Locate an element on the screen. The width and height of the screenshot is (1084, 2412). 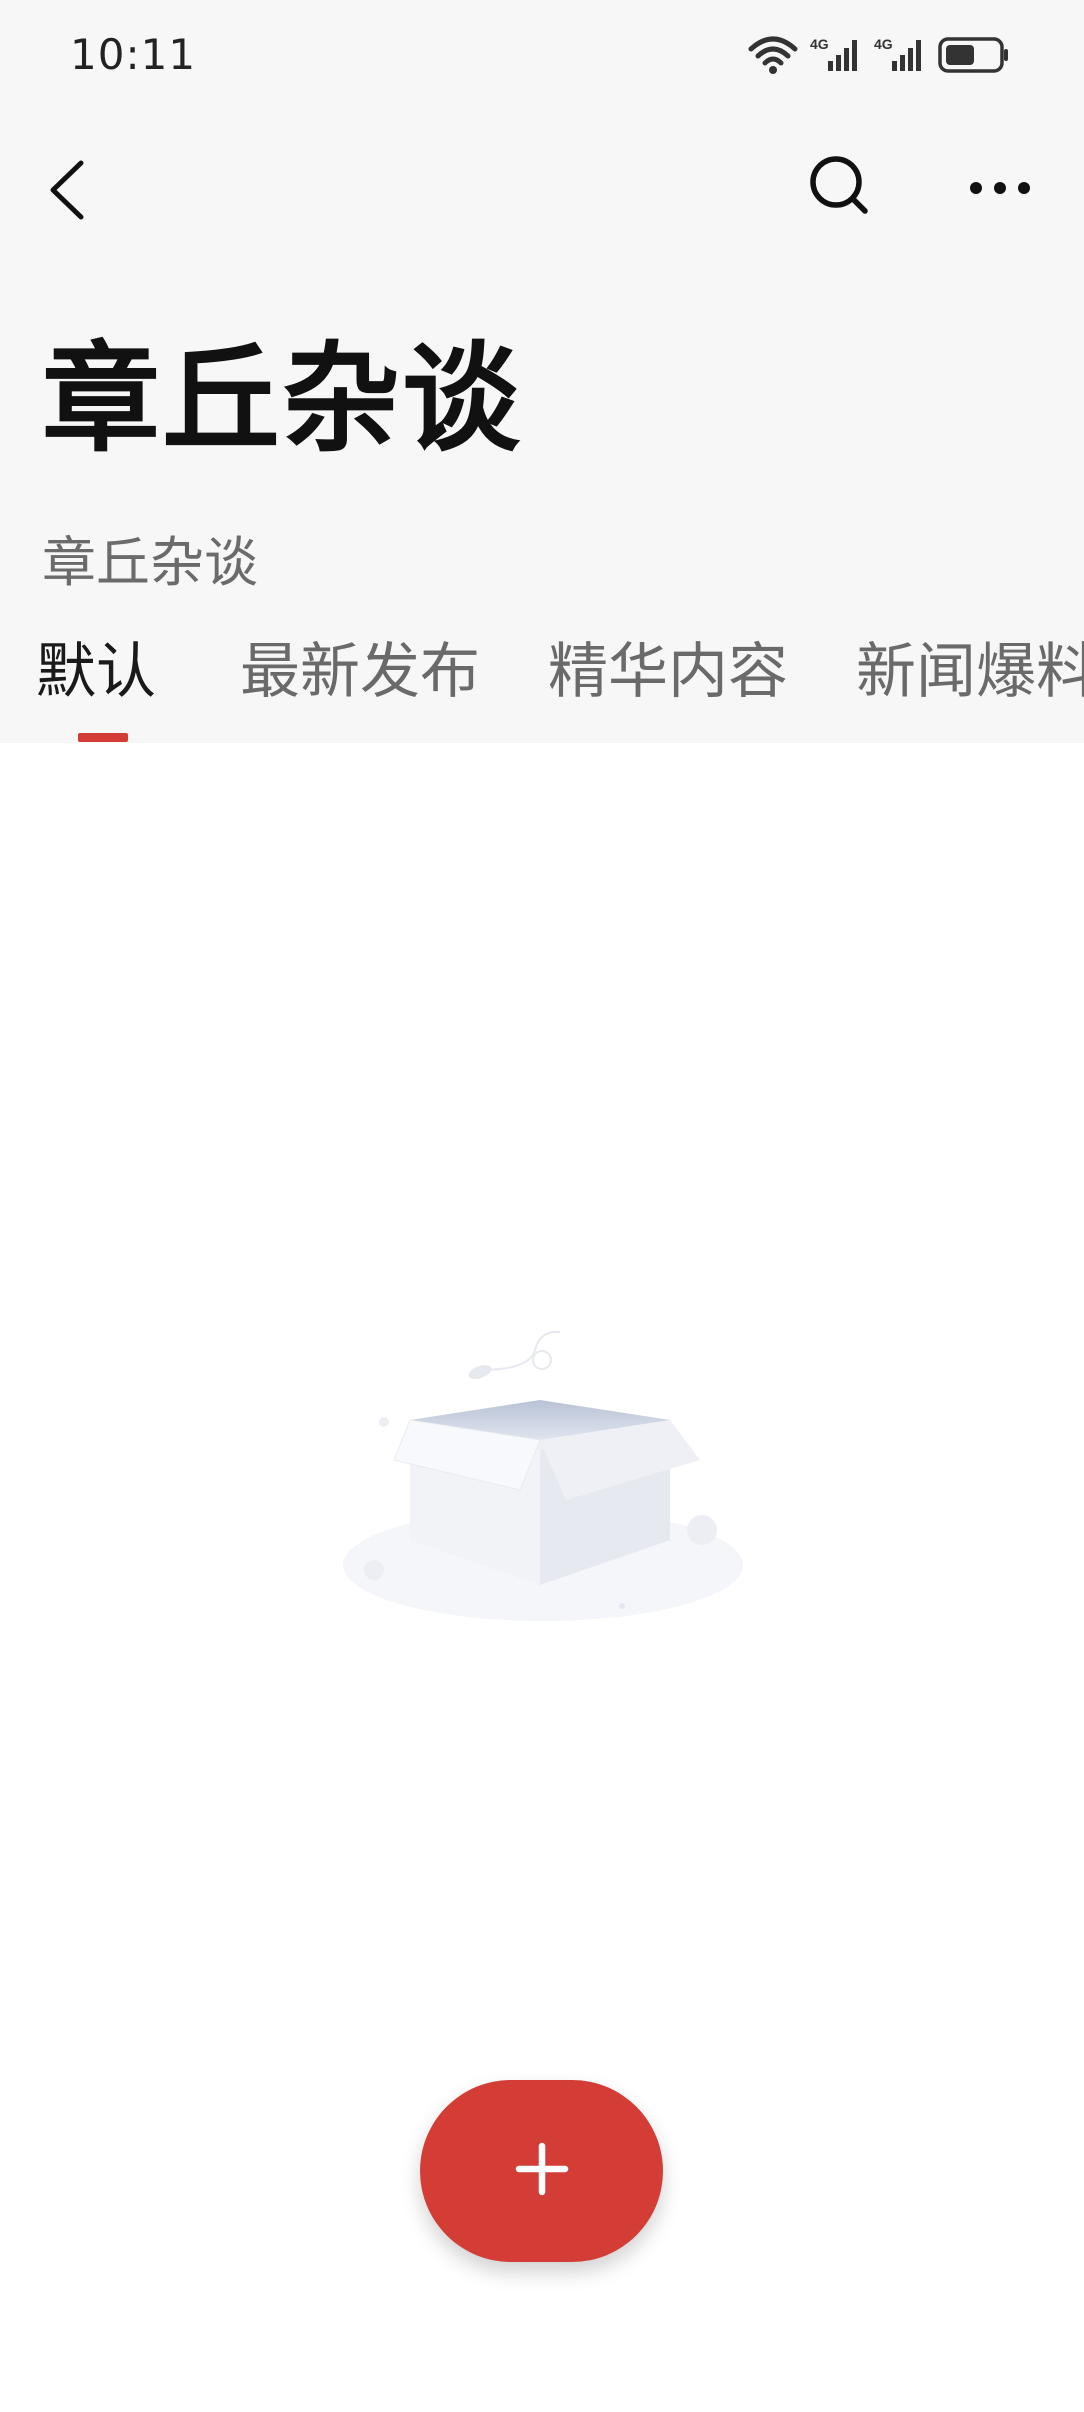
tab-default: 默认 is located at coordinates (96, 672).